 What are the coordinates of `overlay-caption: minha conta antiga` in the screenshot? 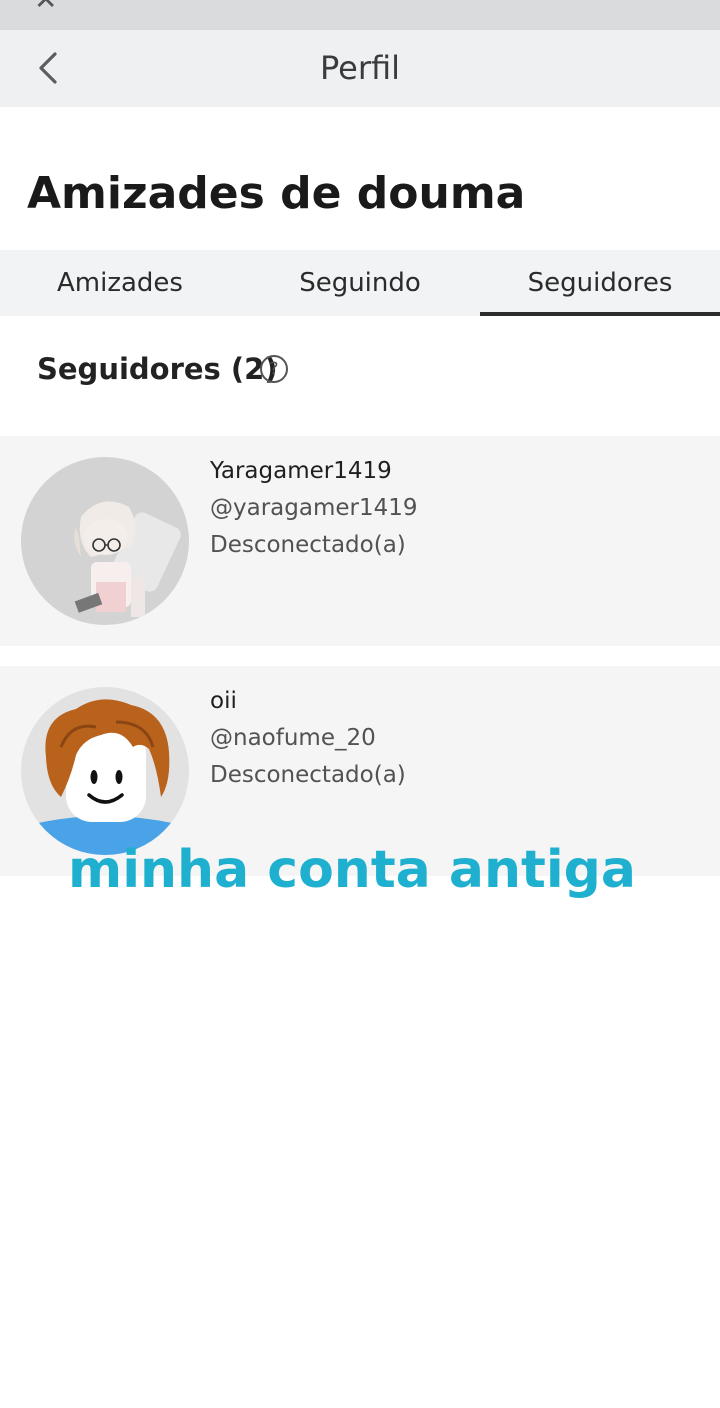 It's located at (352, 870).